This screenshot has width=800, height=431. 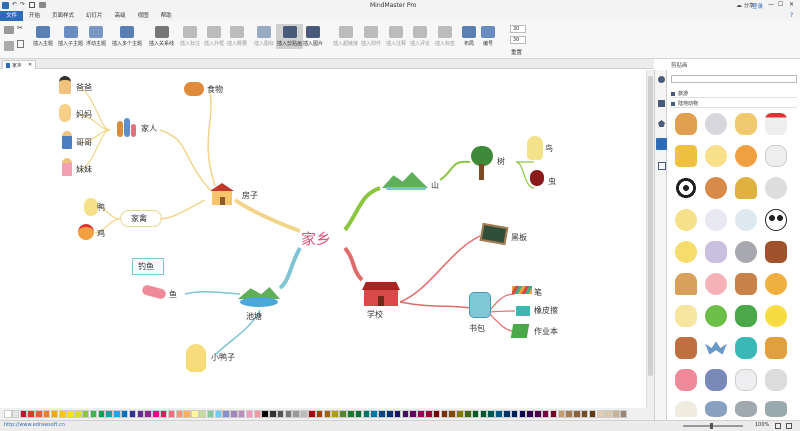 What do you see at coordinates (518, 40) in the screenshot?
I see `spacing-v-stepper: 30` at bounding box center [518, 40].